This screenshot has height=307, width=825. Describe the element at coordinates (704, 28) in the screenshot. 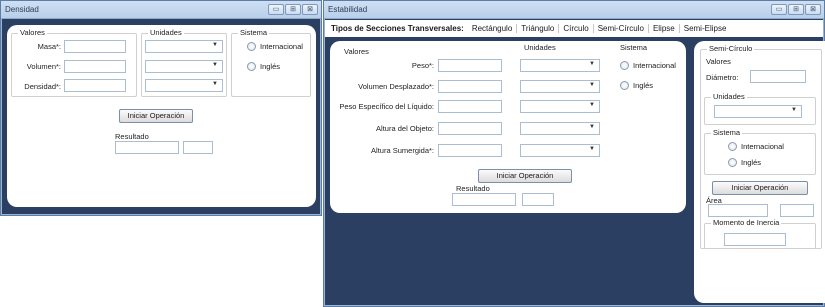

I see `menu-item-semi-elipse: Semi-Elipse` at that location.